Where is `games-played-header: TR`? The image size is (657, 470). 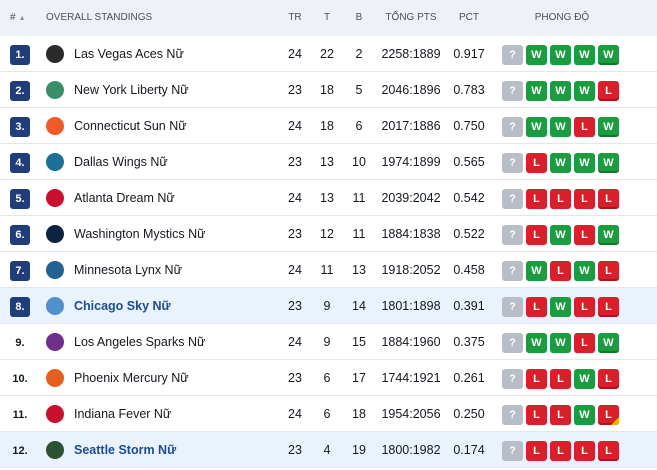
games-played-header: TR is located at coordinates (295, 18).